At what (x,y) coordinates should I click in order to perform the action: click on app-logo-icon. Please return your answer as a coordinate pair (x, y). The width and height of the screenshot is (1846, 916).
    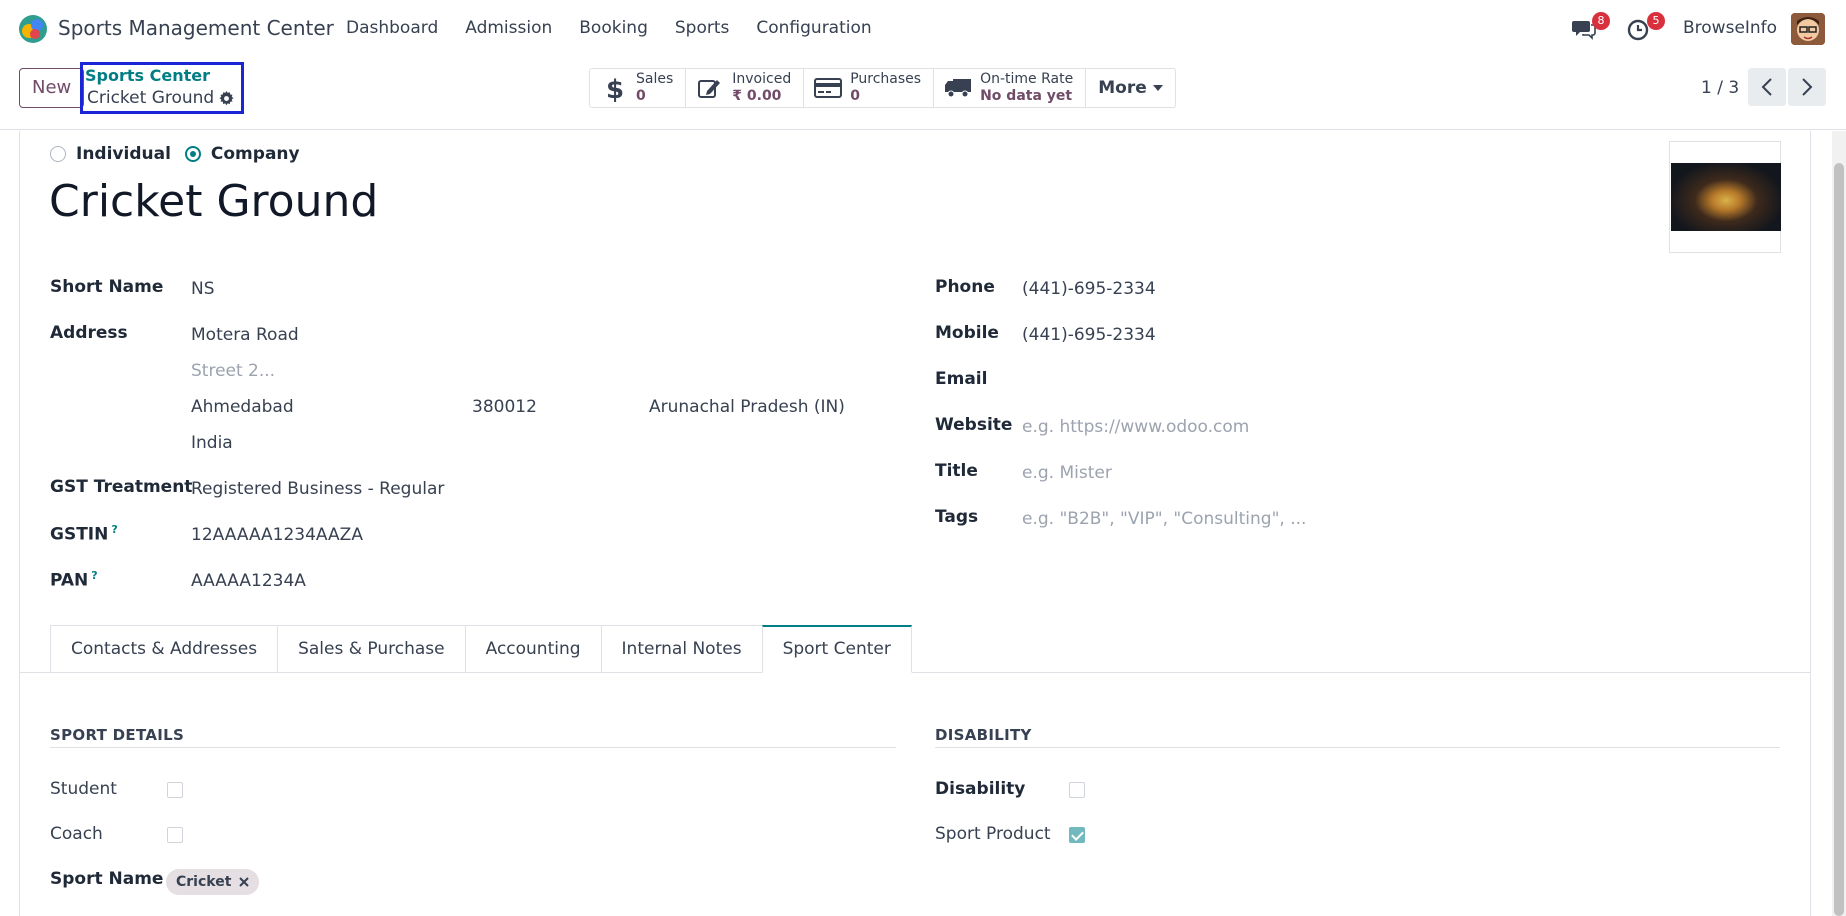
    Looking at the image, I should click on (33, 29).